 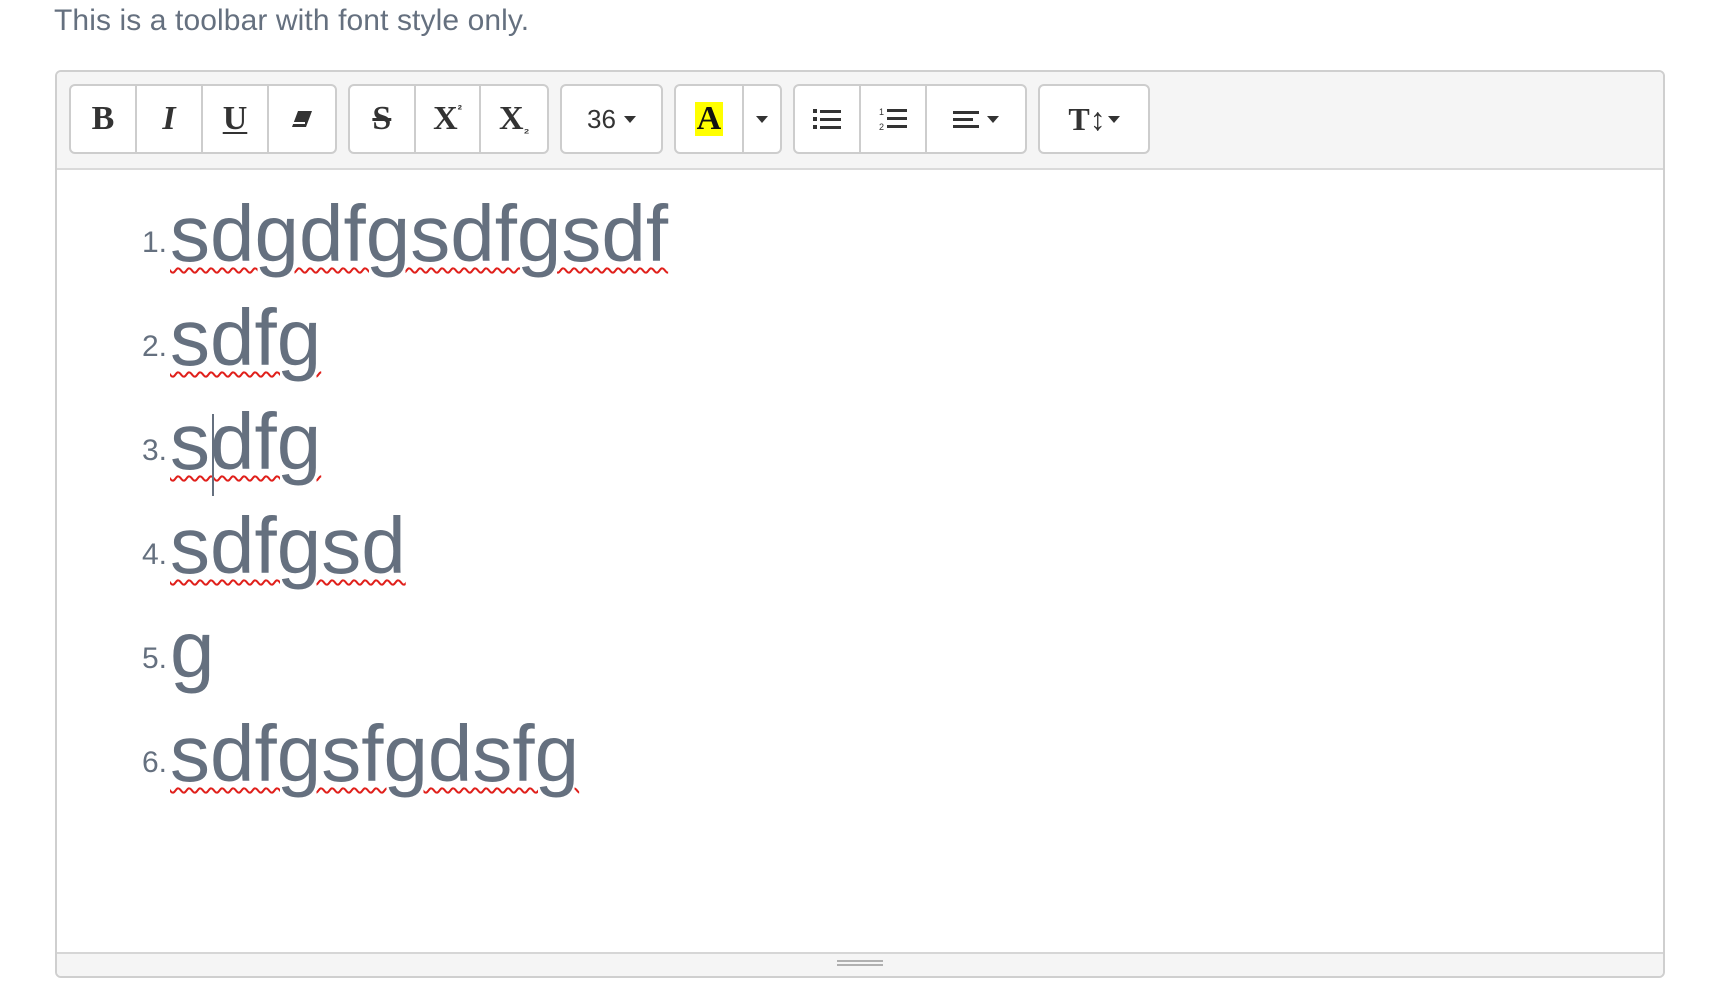 I want to click on list-item: 2. sdfg, so click(x=860, y=334).